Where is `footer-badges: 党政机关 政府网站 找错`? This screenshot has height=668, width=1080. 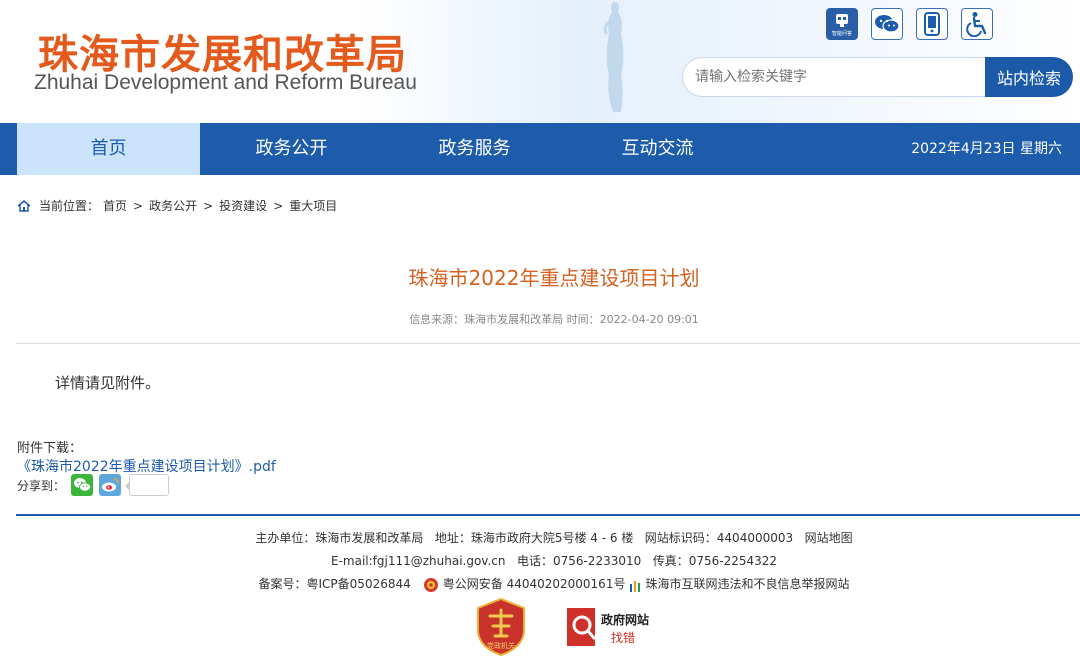
footer-badges: 党政机关 政府网站 找错 is located at coordinates (568, 627).